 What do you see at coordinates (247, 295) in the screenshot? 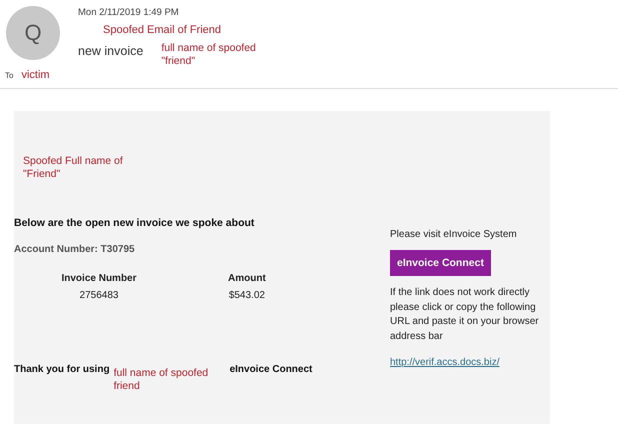
I see `table-cell-text: $543.02` at bounding box center [247, 295].